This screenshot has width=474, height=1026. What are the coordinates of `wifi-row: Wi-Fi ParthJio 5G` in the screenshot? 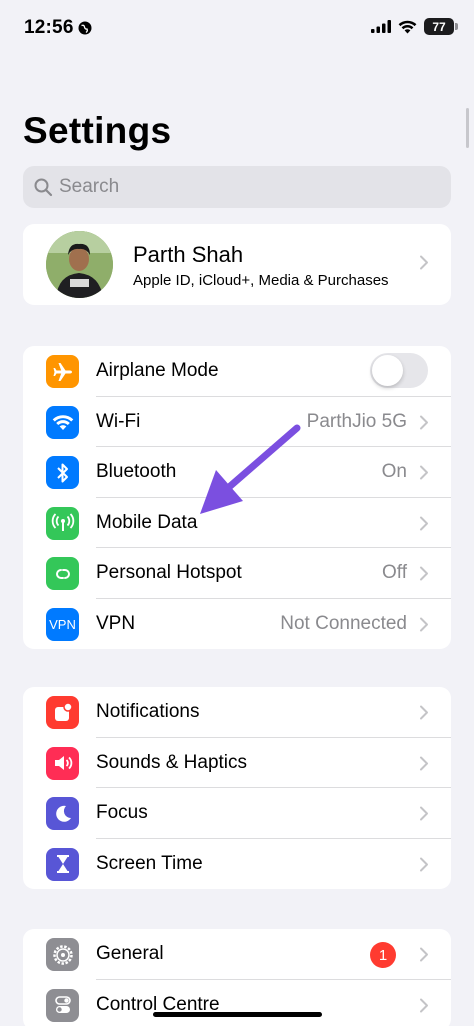 It's located at (237, 422).